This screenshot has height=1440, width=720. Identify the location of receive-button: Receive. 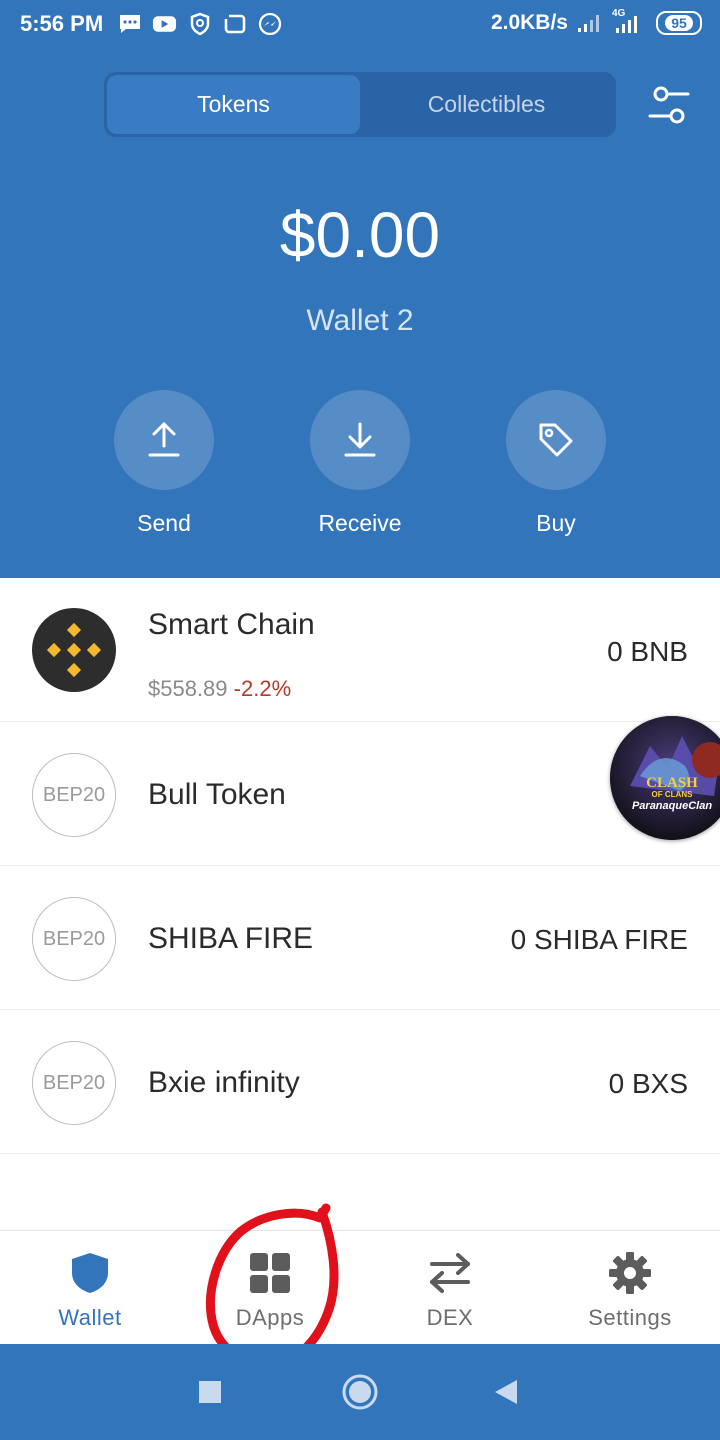
(360, 463).